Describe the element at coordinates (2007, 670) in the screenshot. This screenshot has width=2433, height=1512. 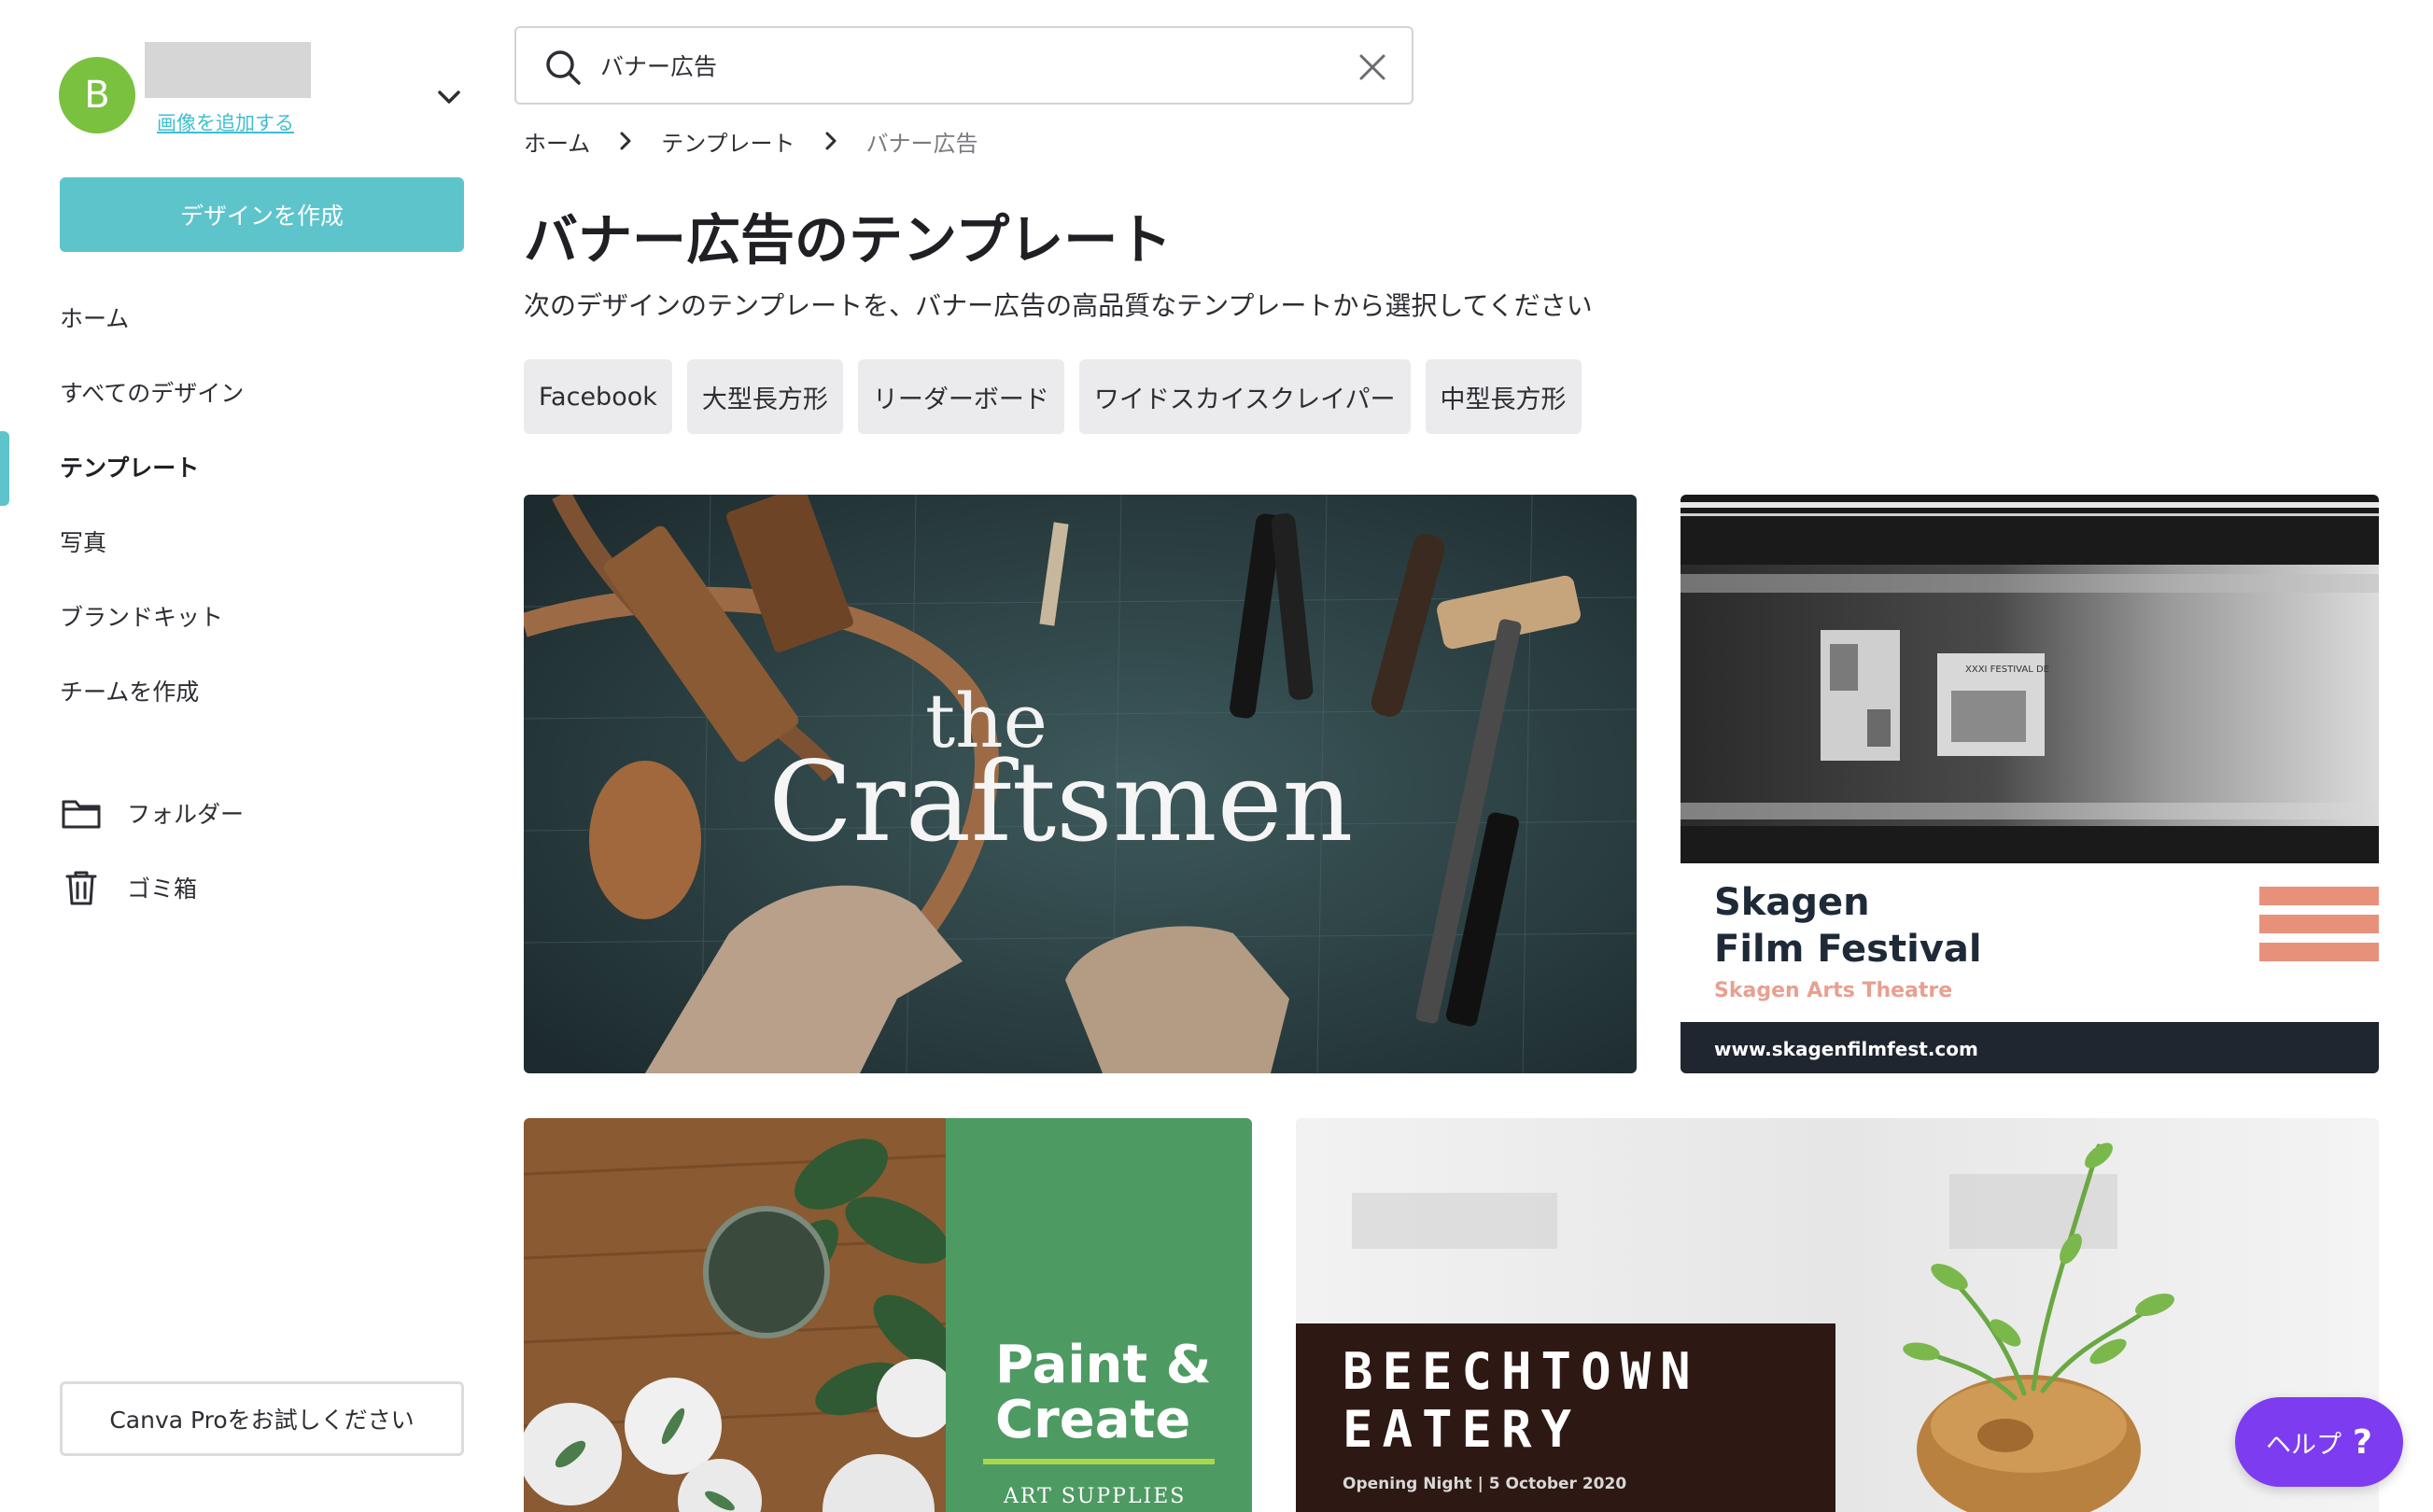
I see `poster-tag-text: XXXI FESTIVAL DE` at that location.